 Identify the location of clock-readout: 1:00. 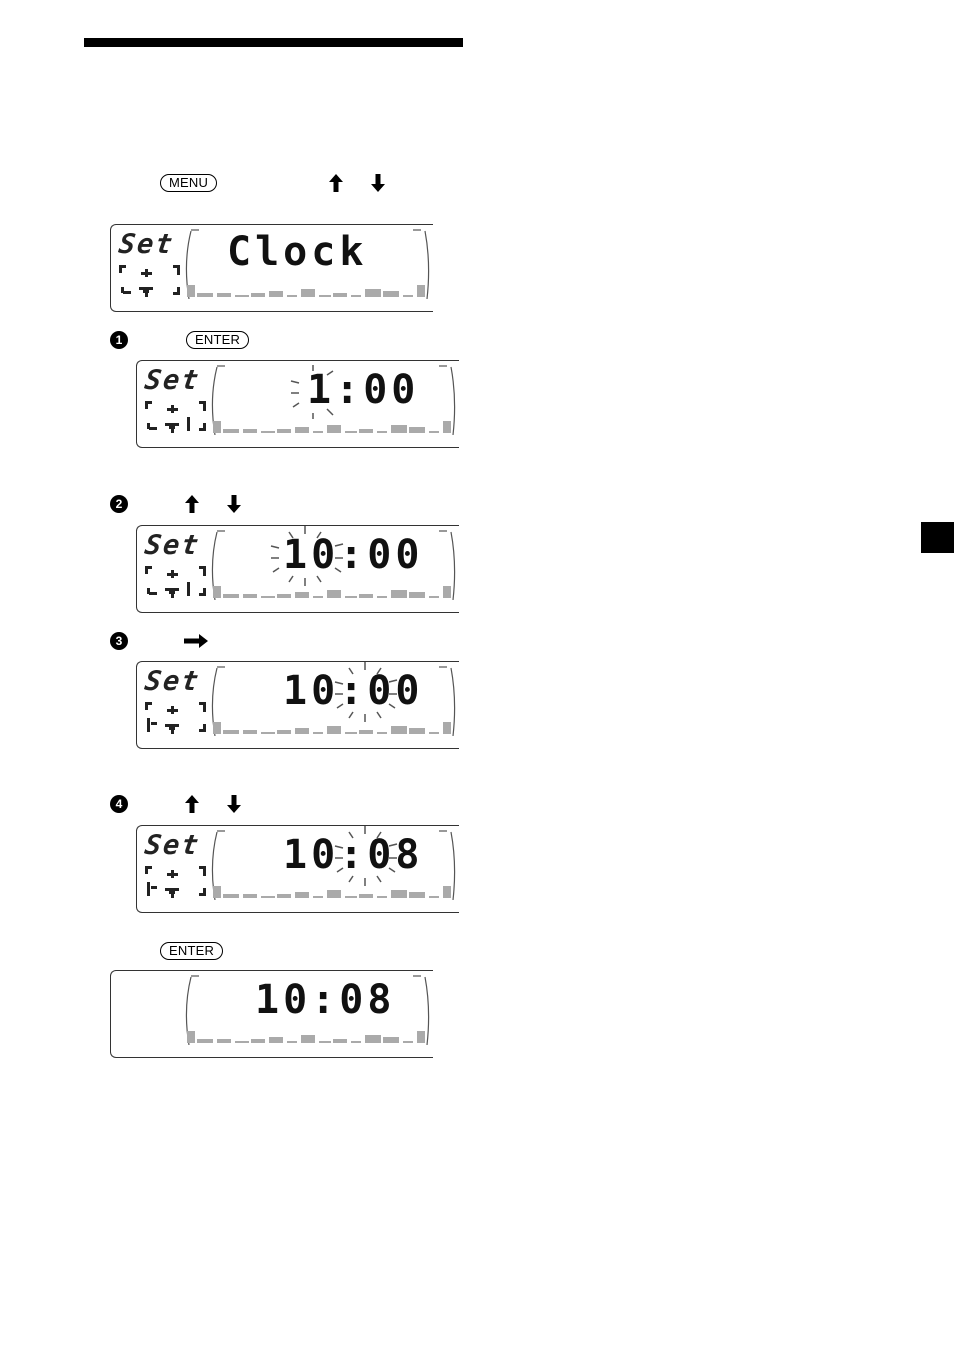
(363, 390).